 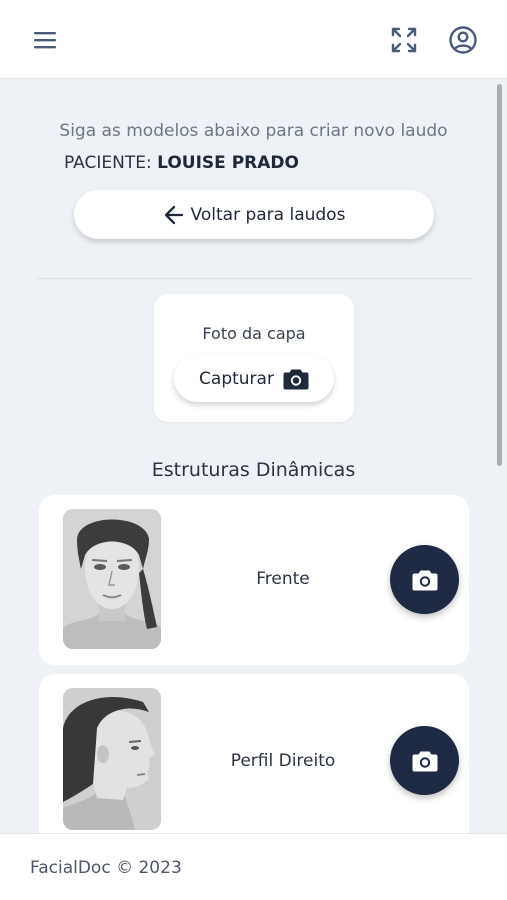 I want to click on account-button, so click(x=463, y=40).